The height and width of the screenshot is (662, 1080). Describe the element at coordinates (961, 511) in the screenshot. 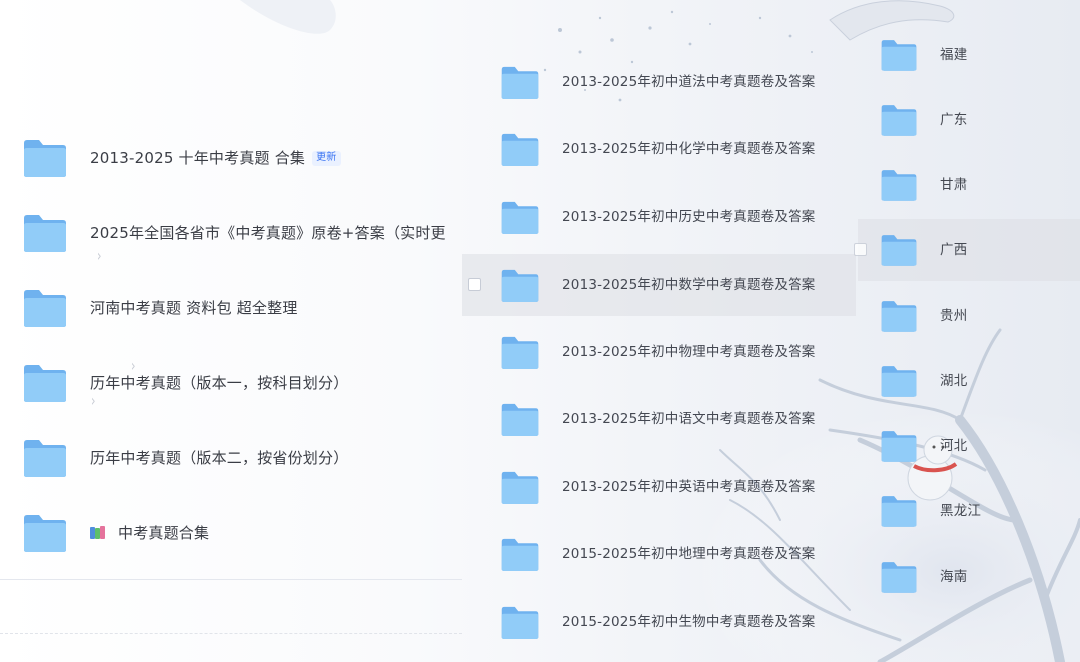

I see `folder-label: 黑龙江` at that location.